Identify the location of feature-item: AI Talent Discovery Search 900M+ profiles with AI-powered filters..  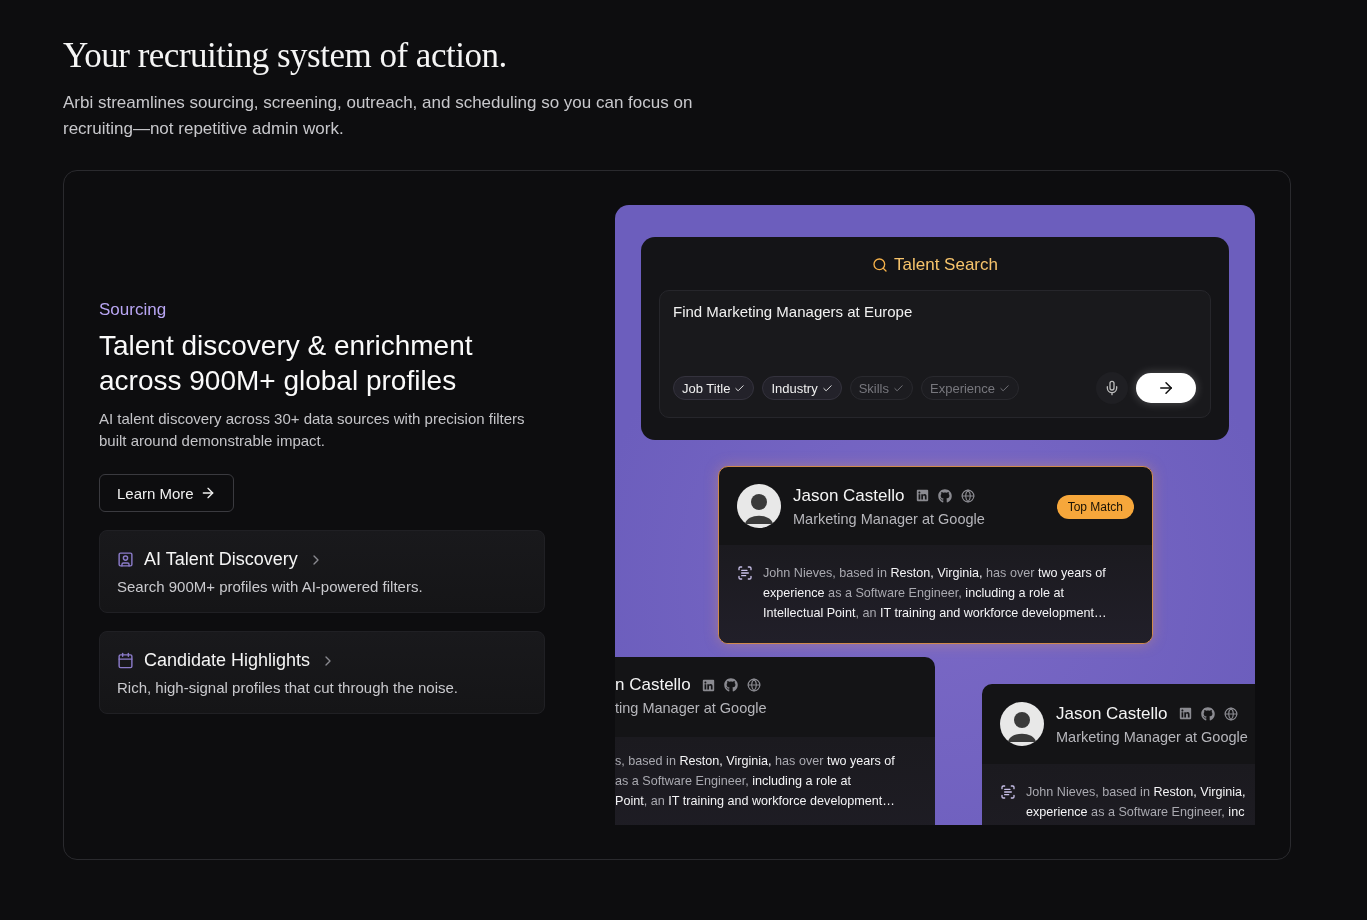
(322, 571).